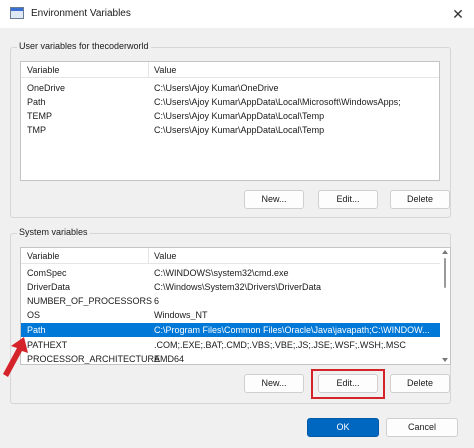 The width and height of the screenshot is (474, 448). I want to click on variable-name: TEMP, so click(40, 116).